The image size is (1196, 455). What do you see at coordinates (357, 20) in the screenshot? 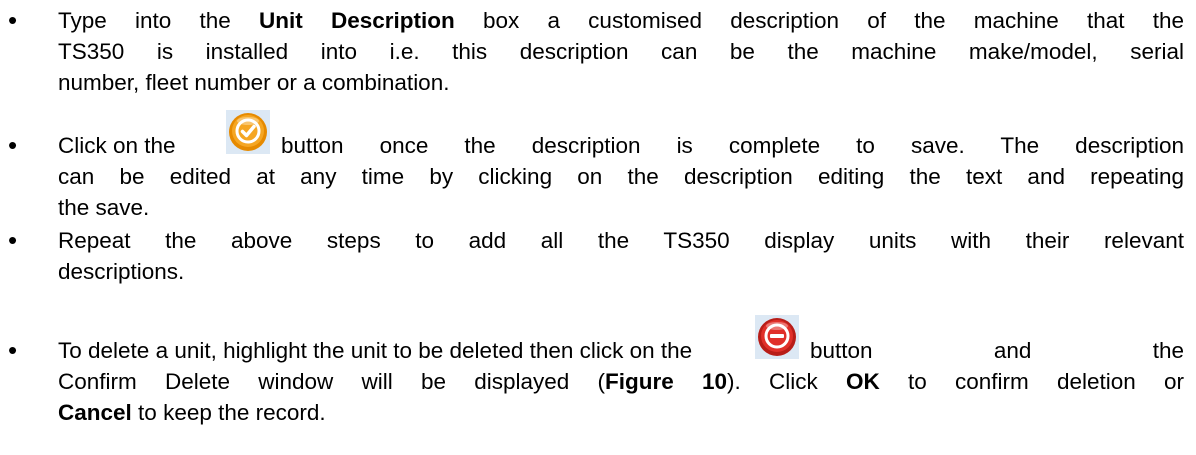
I see `bold-term-unit-description: Unit Description` at bounding box center [357, 20].